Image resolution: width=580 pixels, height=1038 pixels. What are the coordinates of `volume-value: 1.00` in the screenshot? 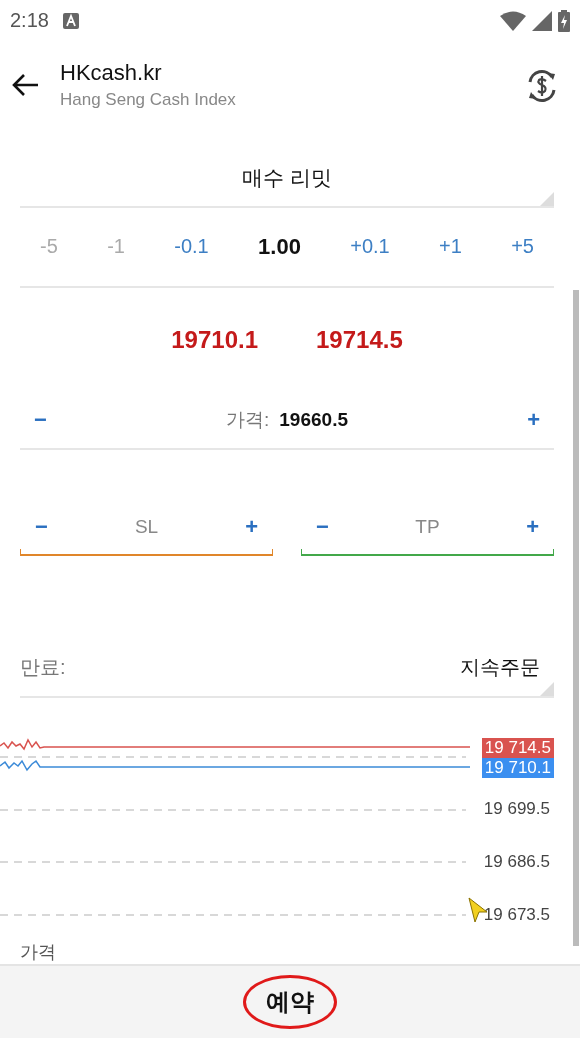 It's located at (279, 246).